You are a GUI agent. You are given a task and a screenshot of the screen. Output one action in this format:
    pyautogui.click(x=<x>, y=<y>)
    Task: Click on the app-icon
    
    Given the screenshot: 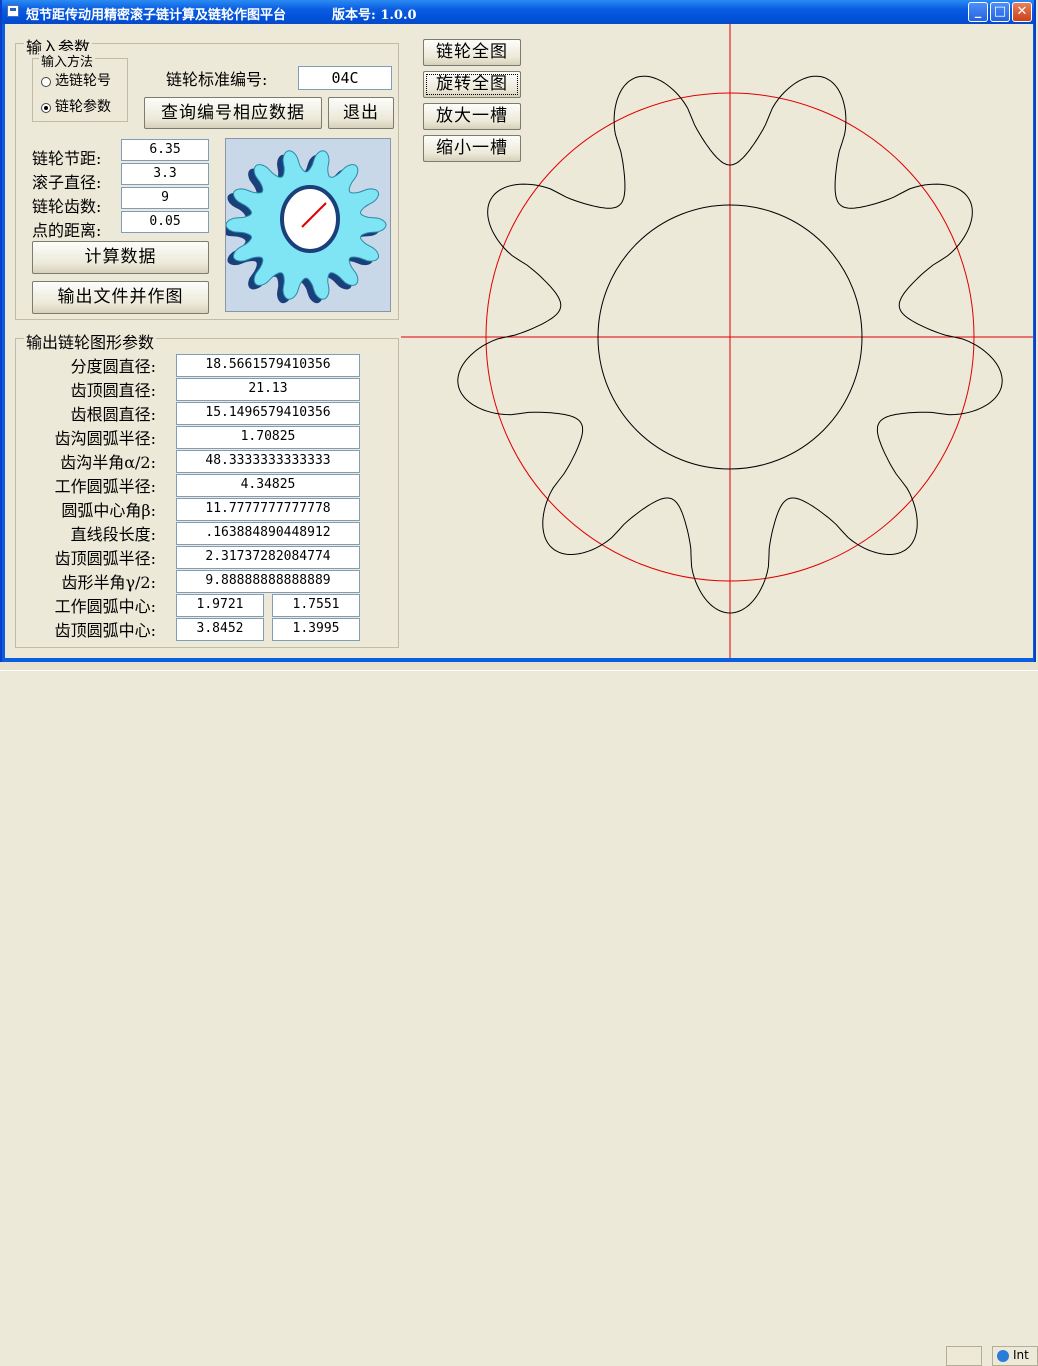 What is the action you would take?
    pyautogui.click(x=13, y=11)
    